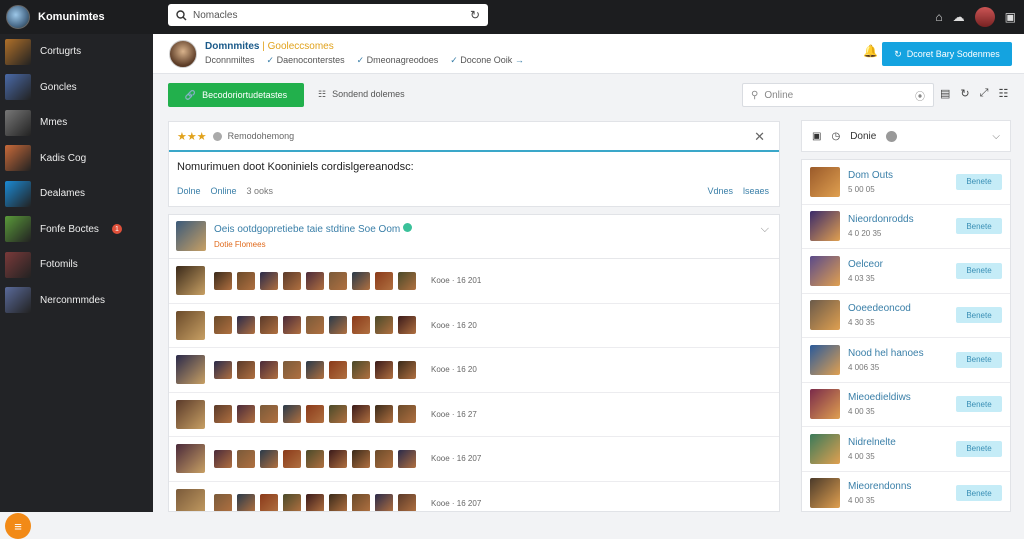 The image size is (1024, 539). I want to click on right-list-title: Mieoedieldiws, so click(898, 397).